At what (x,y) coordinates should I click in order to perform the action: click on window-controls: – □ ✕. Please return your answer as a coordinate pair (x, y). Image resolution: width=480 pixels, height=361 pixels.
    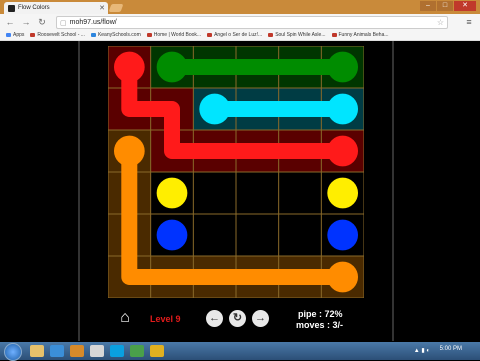
    Looking at the image, I should click on (448, 6).